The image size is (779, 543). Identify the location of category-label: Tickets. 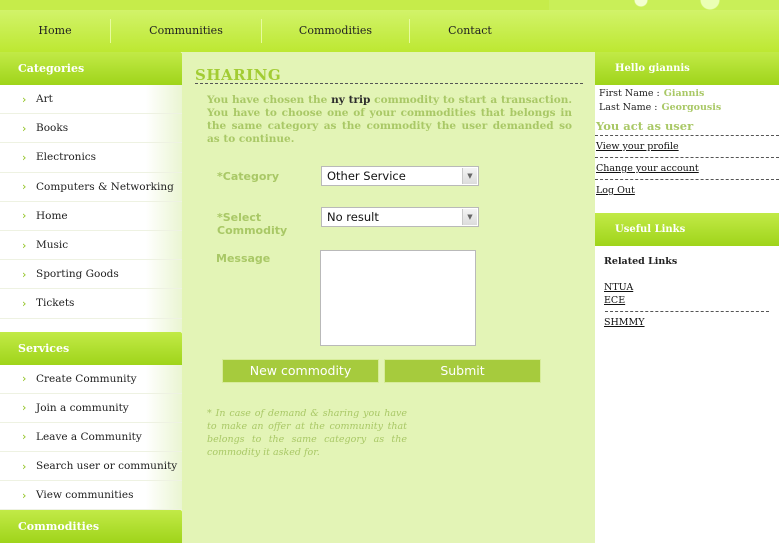
(55, 303).